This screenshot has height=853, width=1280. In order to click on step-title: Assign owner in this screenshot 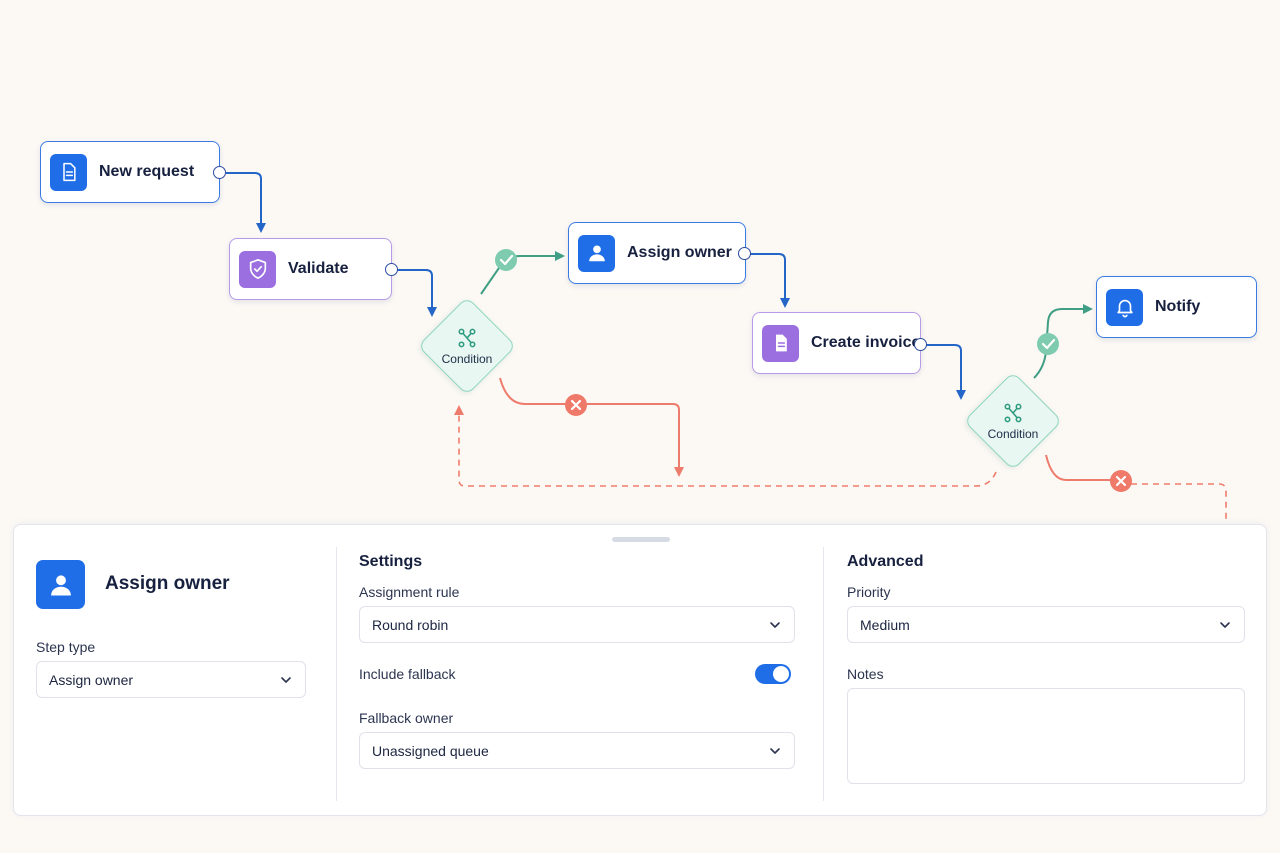, I will do `click(167, 583)`.